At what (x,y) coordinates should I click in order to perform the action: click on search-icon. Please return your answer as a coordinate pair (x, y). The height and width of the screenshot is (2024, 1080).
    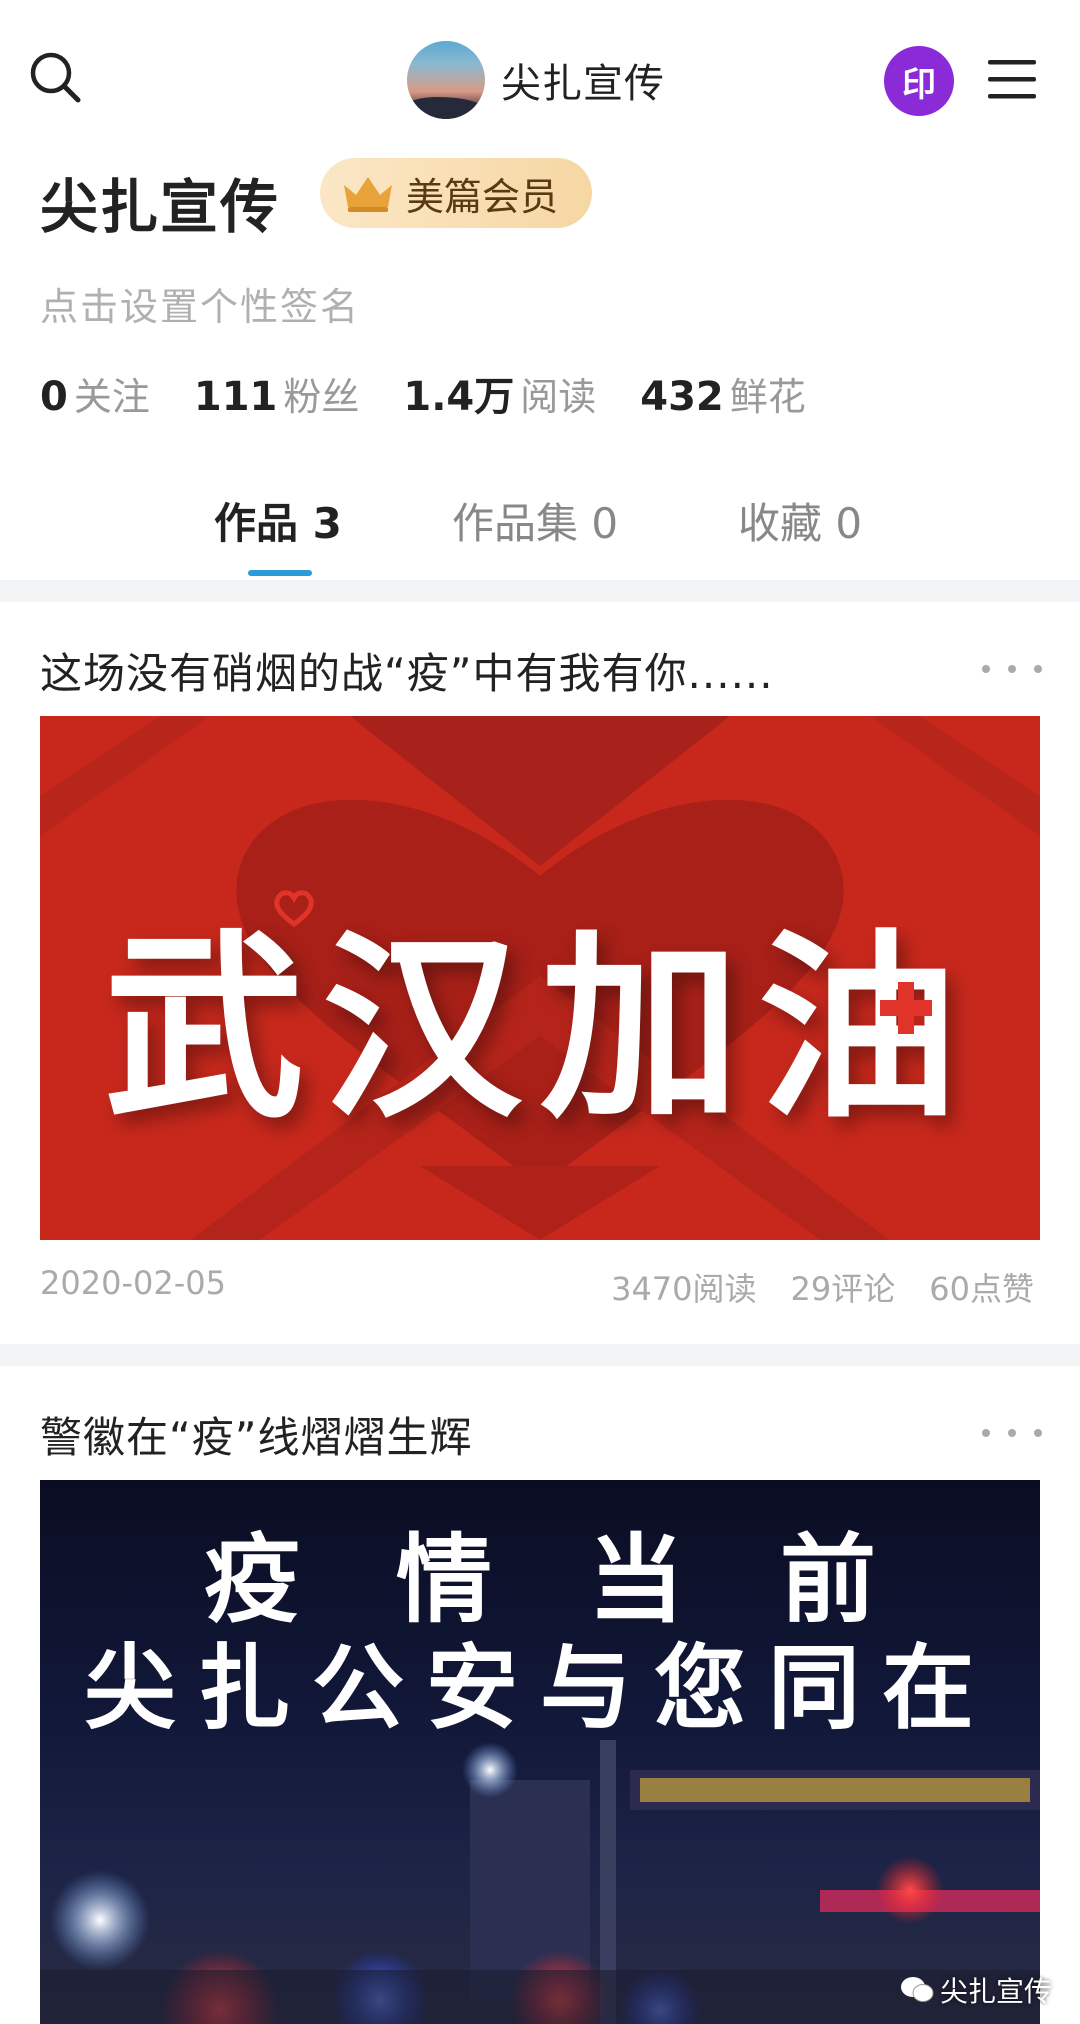
    Looking at the image, I should click on (55, 77).